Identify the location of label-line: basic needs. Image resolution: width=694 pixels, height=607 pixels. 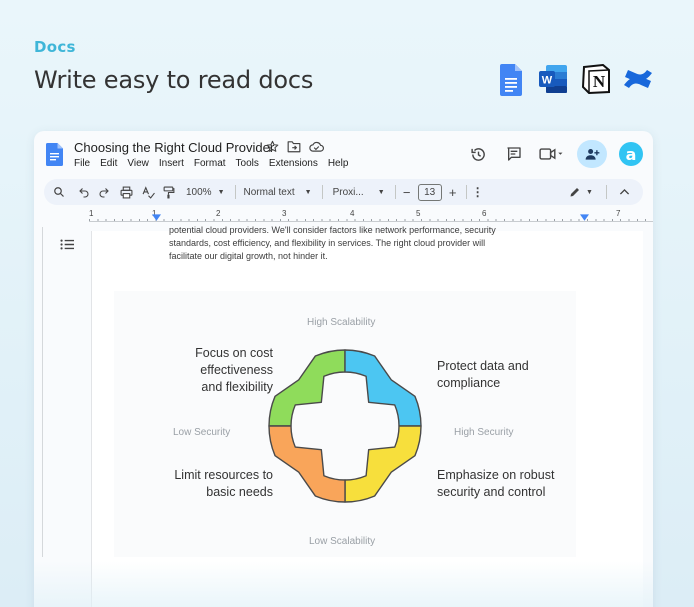
(239, 492).